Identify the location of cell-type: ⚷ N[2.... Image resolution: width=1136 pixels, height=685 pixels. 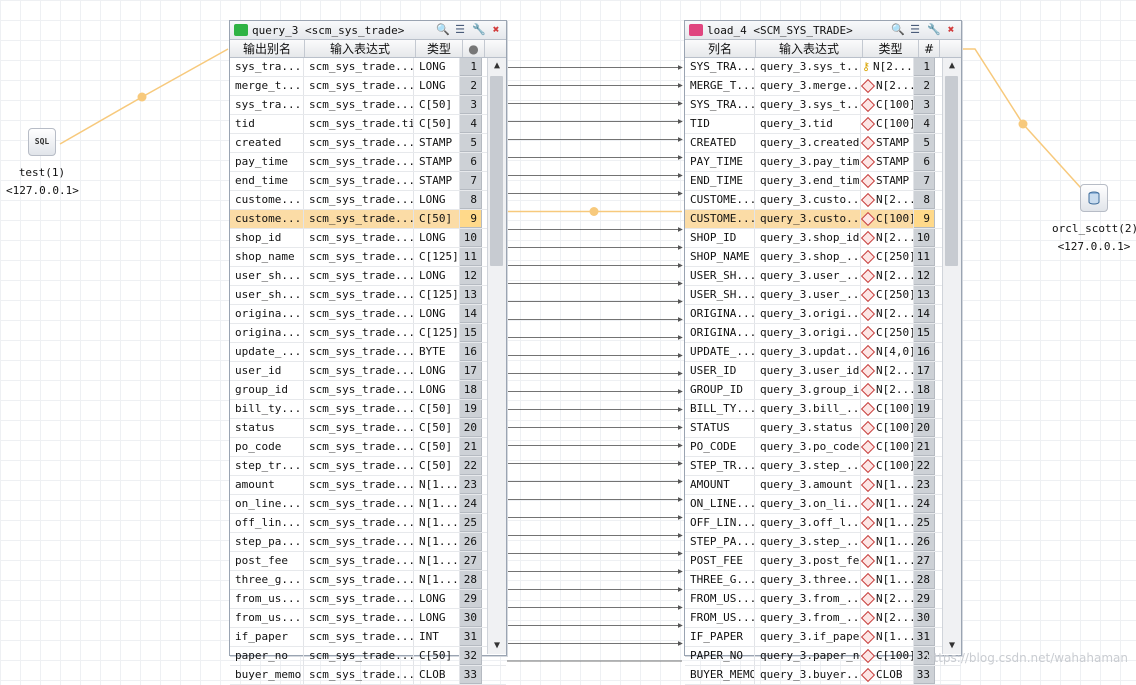
(887, 67).